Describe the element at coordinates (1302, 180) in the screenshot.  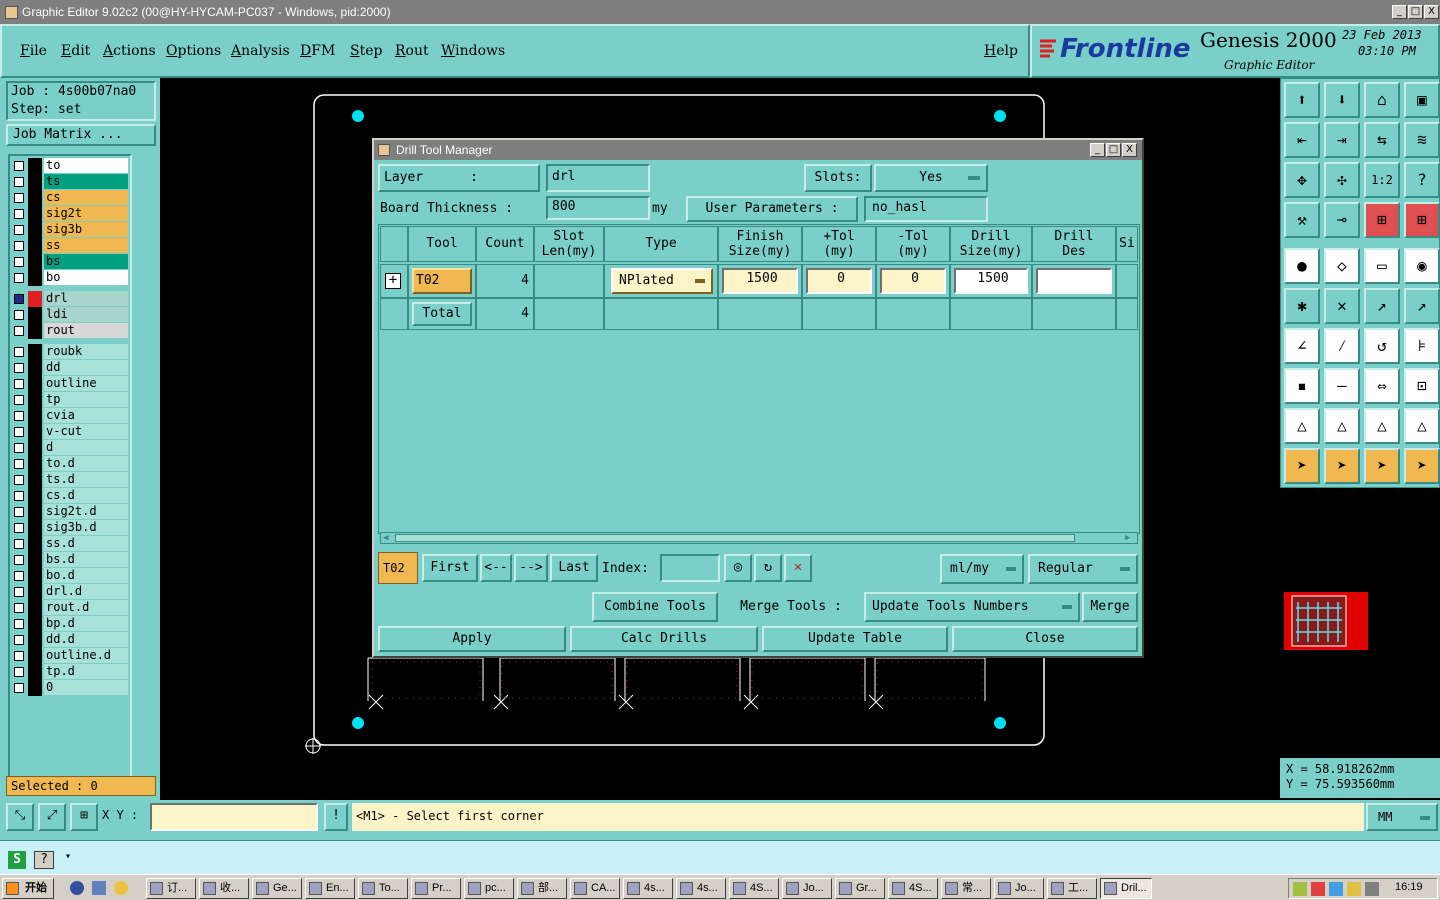
I see `fit-icon: ✥` at that location.